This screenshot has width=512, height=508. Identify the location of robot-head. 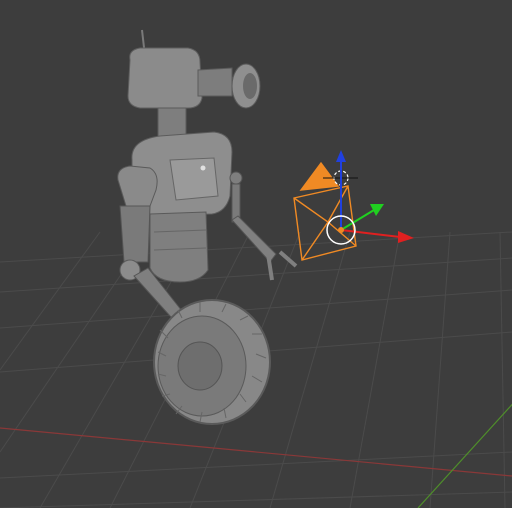
(165, 78).